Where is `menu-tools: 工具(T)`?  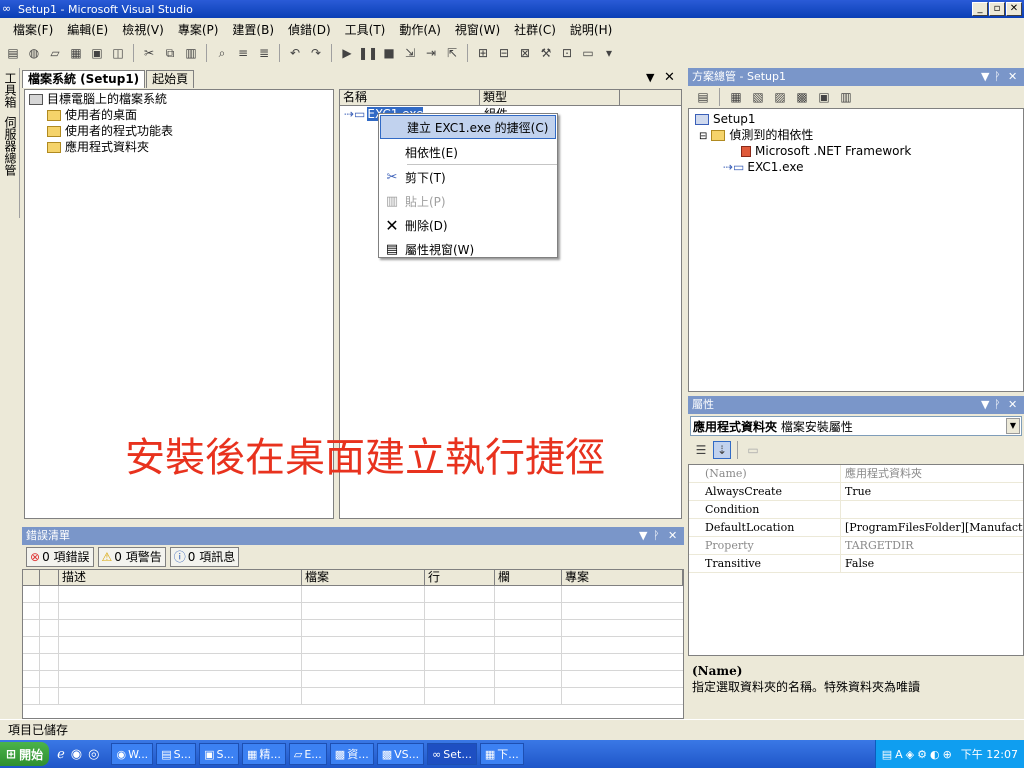
menu-tools: 工具(T) is located at coordinates (365, 29).